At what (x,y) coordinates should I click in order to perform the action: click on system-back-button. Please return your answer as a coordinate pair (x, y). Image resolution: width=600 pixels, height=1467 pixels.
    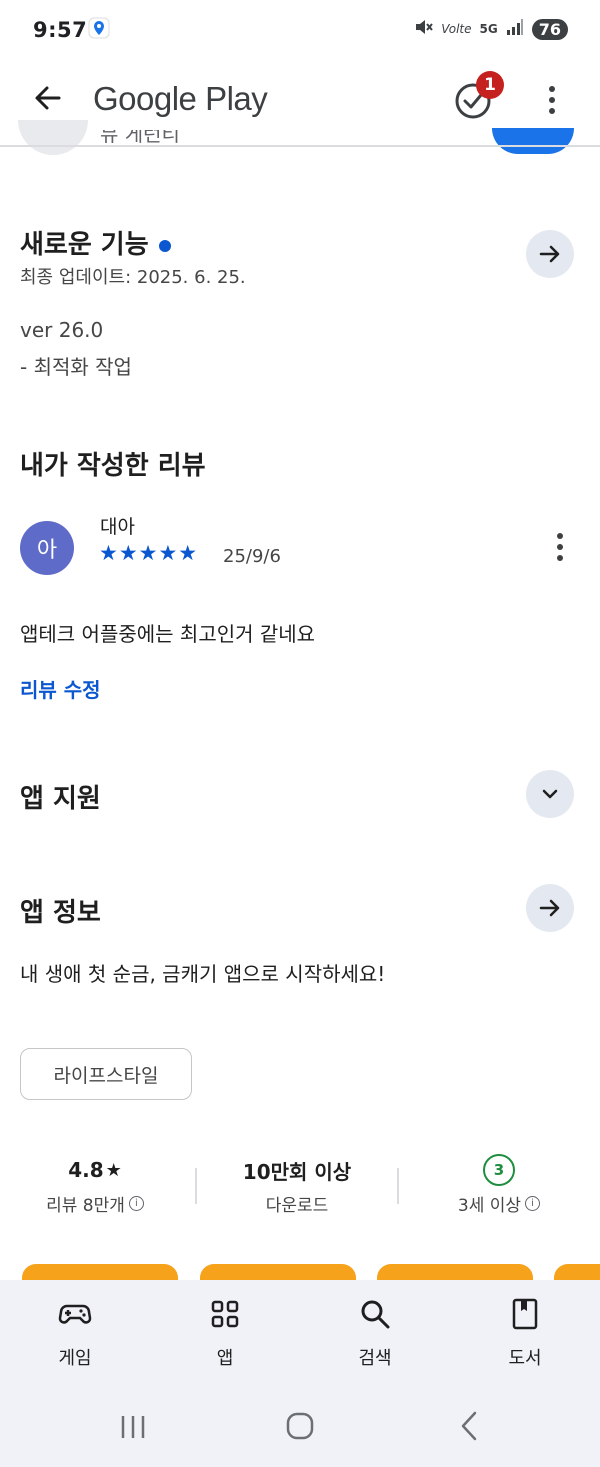
    Looking at the image, I should click on (470, 1428).